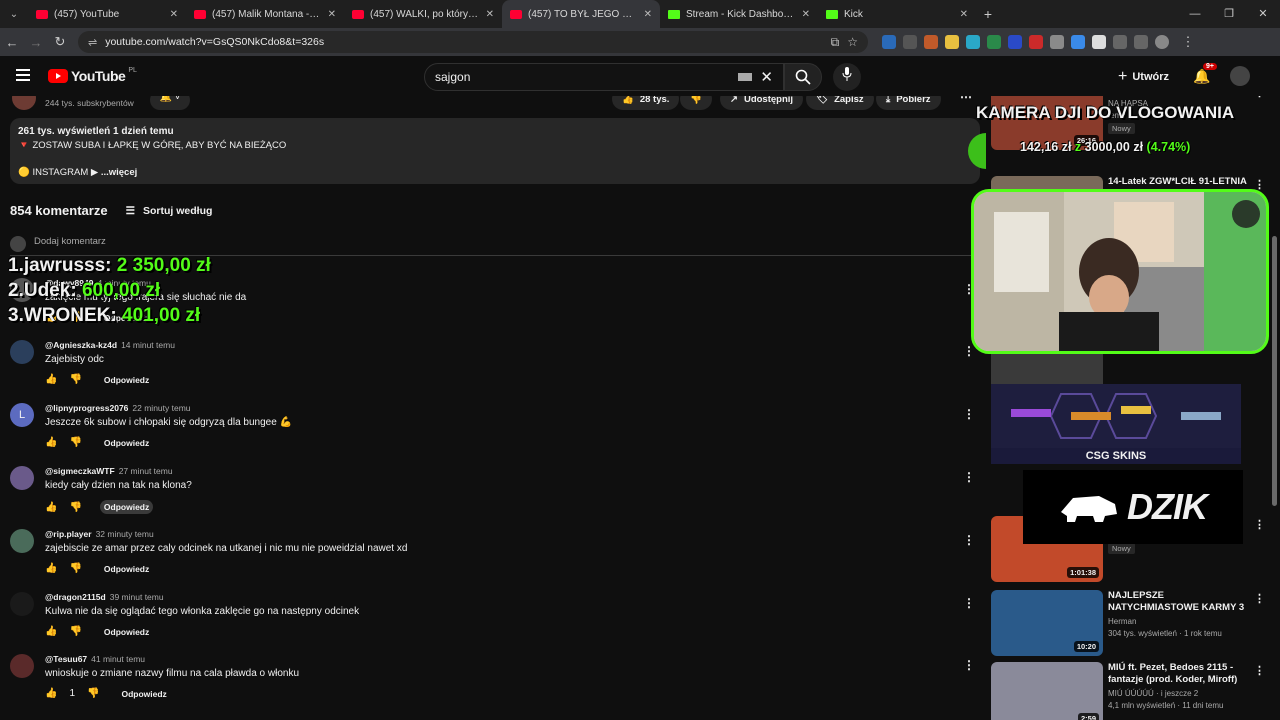 Image resolution: width=1280 pixels, height=720 pixels. What do you see at coordinates (137, 597) in the screenshot?
I see `comment-time: 39 minut temu` at bounding box center [137, 597].